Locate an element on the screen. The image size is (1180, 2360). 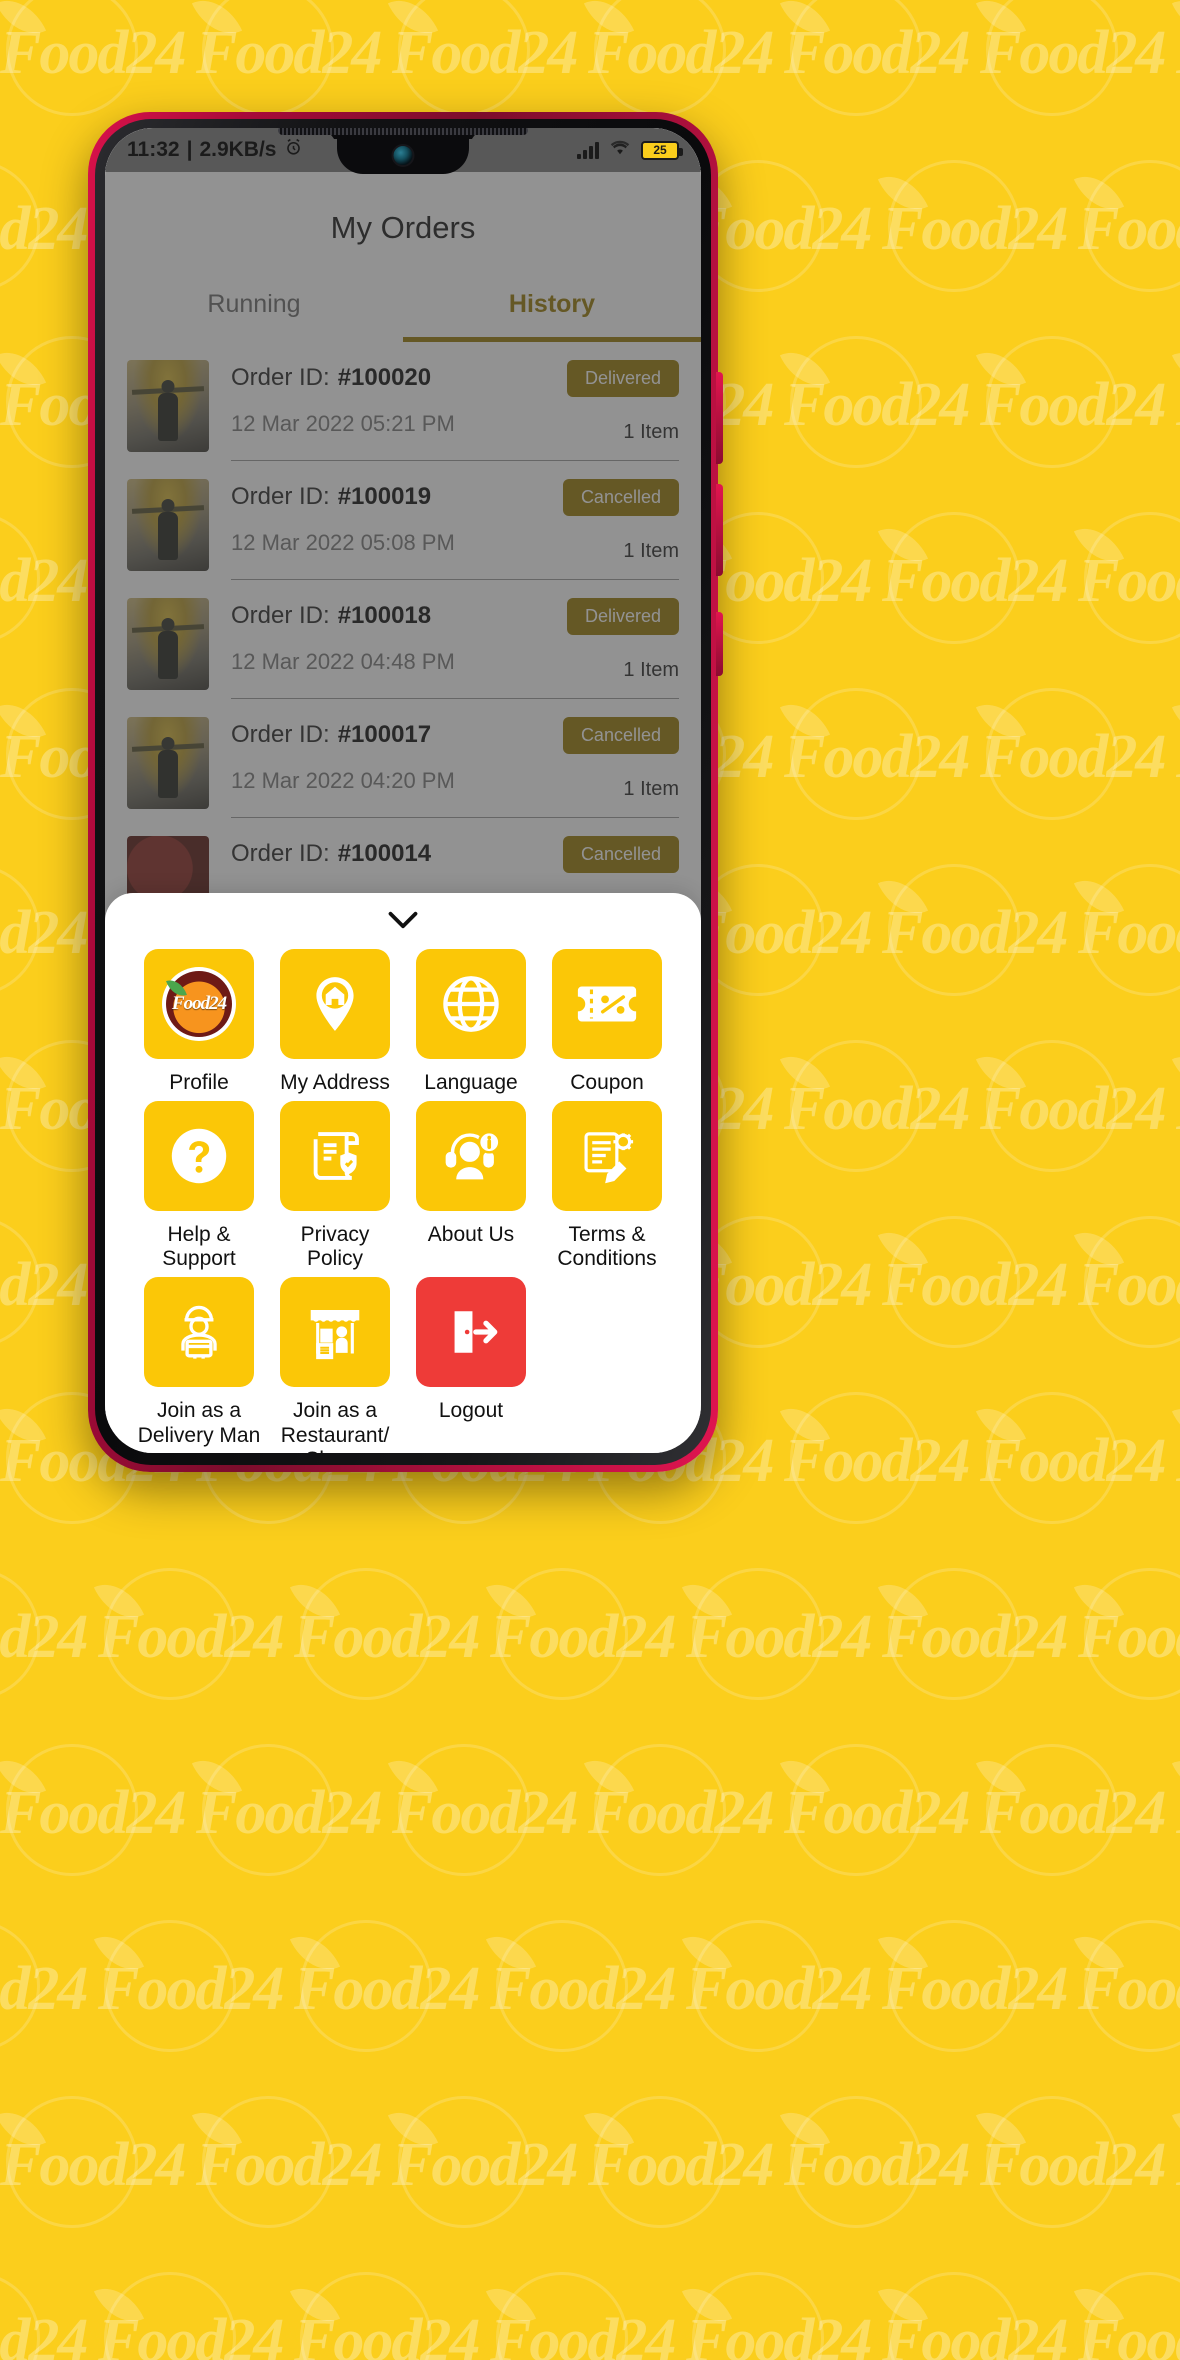
logout-tile is located at coordinates (471, 1332).